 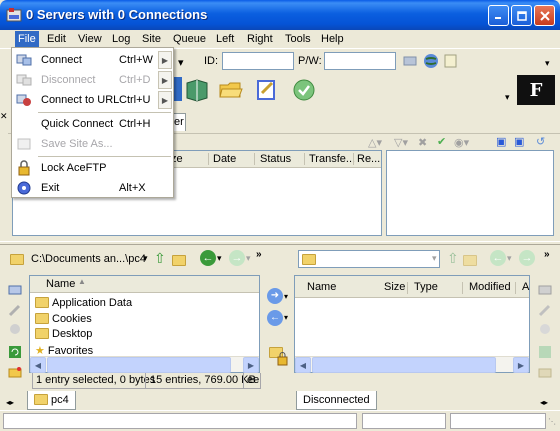 What do you see at coordinates (545, 329) in the screenshot?
I see `remote-view-icon` at bounding box center [545, 329].